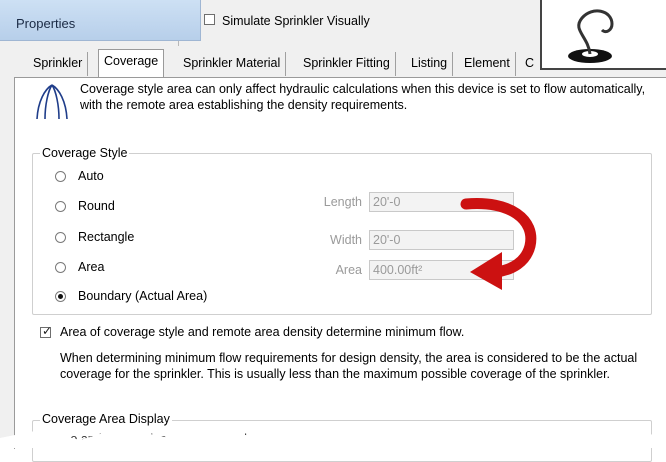 This screenshot has height=462, width=666. What do you see at coordinates (58, 64) in the screenshot?
I see `tab-sprinkler: Sprinkler` at bounding box center [58, 64].